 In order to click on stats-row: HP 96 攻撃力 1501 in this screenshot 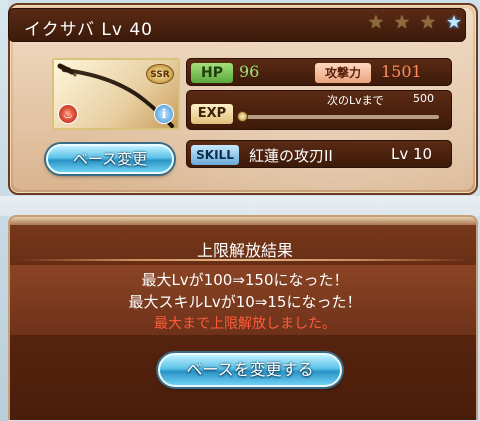, I will do `click(319, 72)`.